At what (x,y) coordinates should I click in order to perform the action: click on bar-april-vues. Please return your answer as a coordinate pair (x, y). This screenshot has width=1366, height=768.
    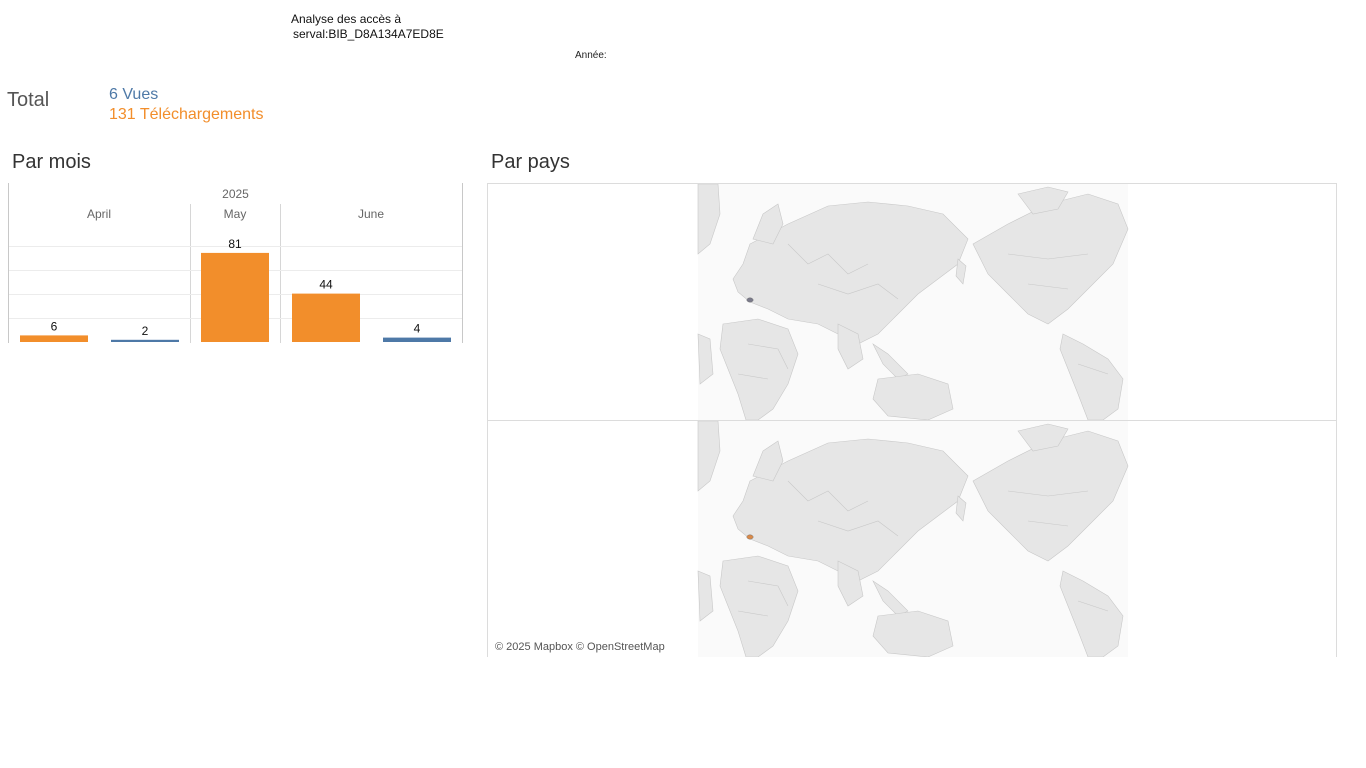
    Looking at the image, I should click on (145, 340).